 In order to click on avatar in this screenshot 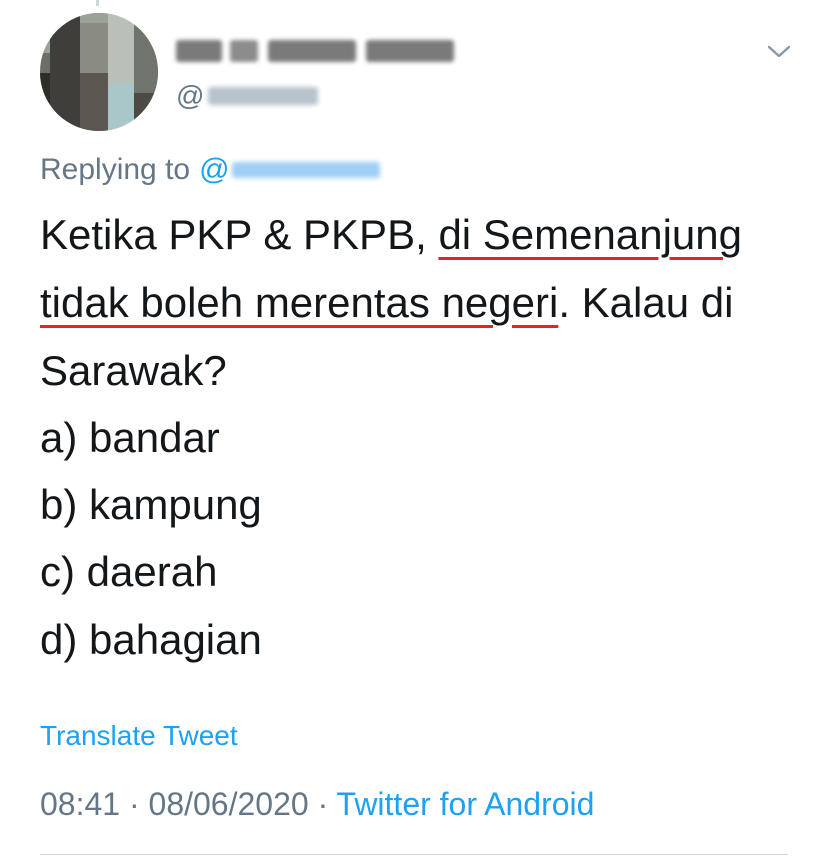, I will do `click(99, 72)`.